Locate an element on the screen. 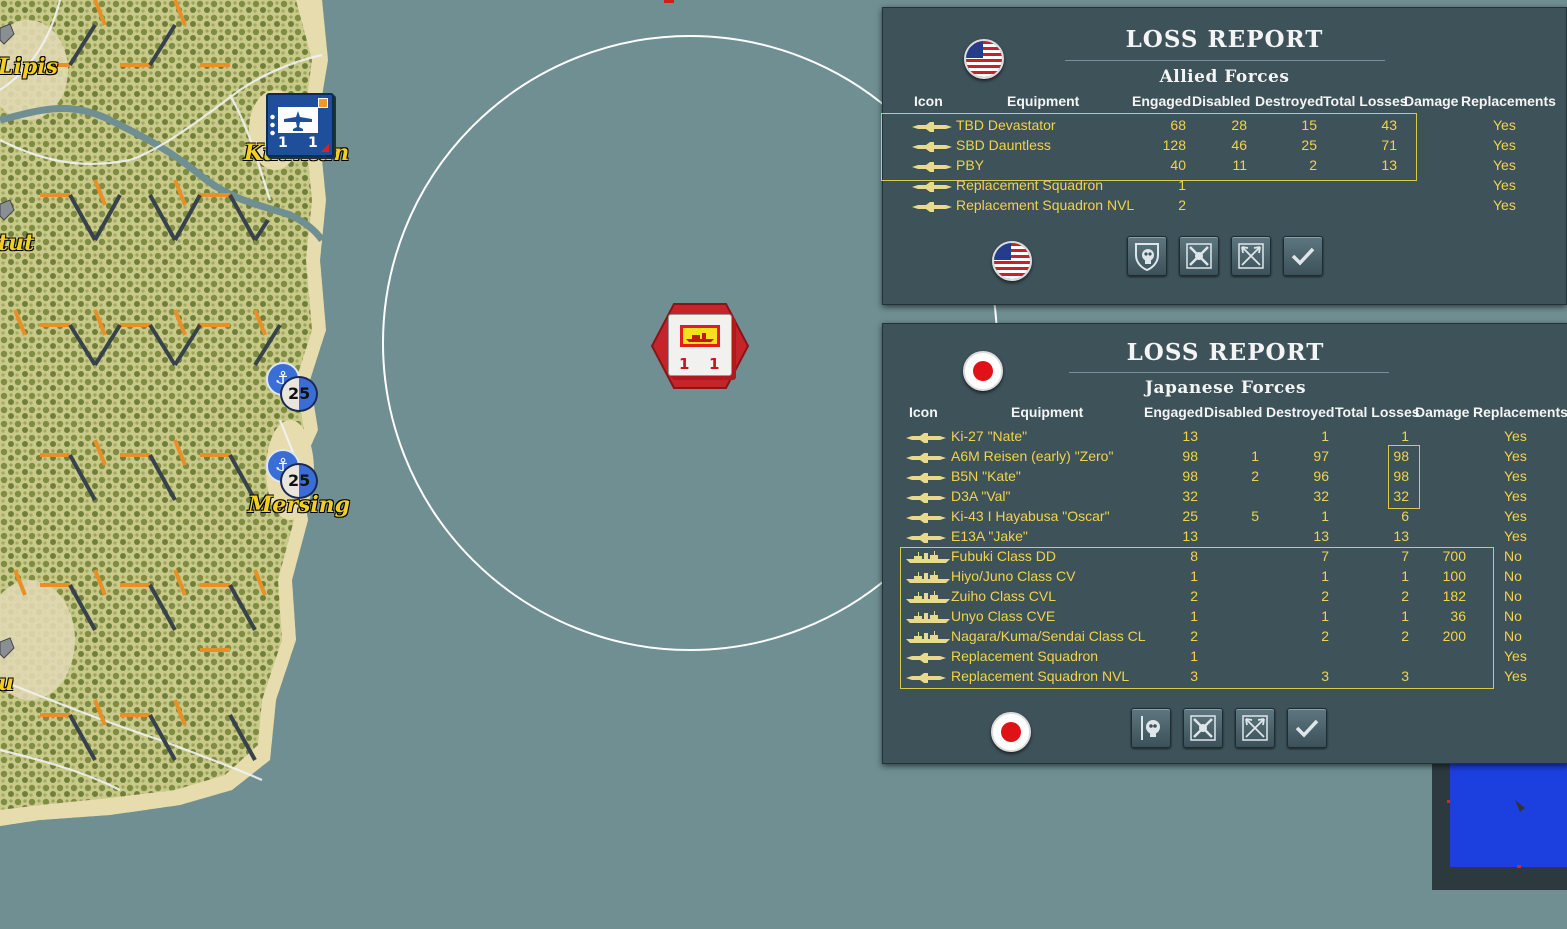 The height and width of the screenshot is (929, 1567). engaged-cell: 40 is located at coordinates (1178, 165).